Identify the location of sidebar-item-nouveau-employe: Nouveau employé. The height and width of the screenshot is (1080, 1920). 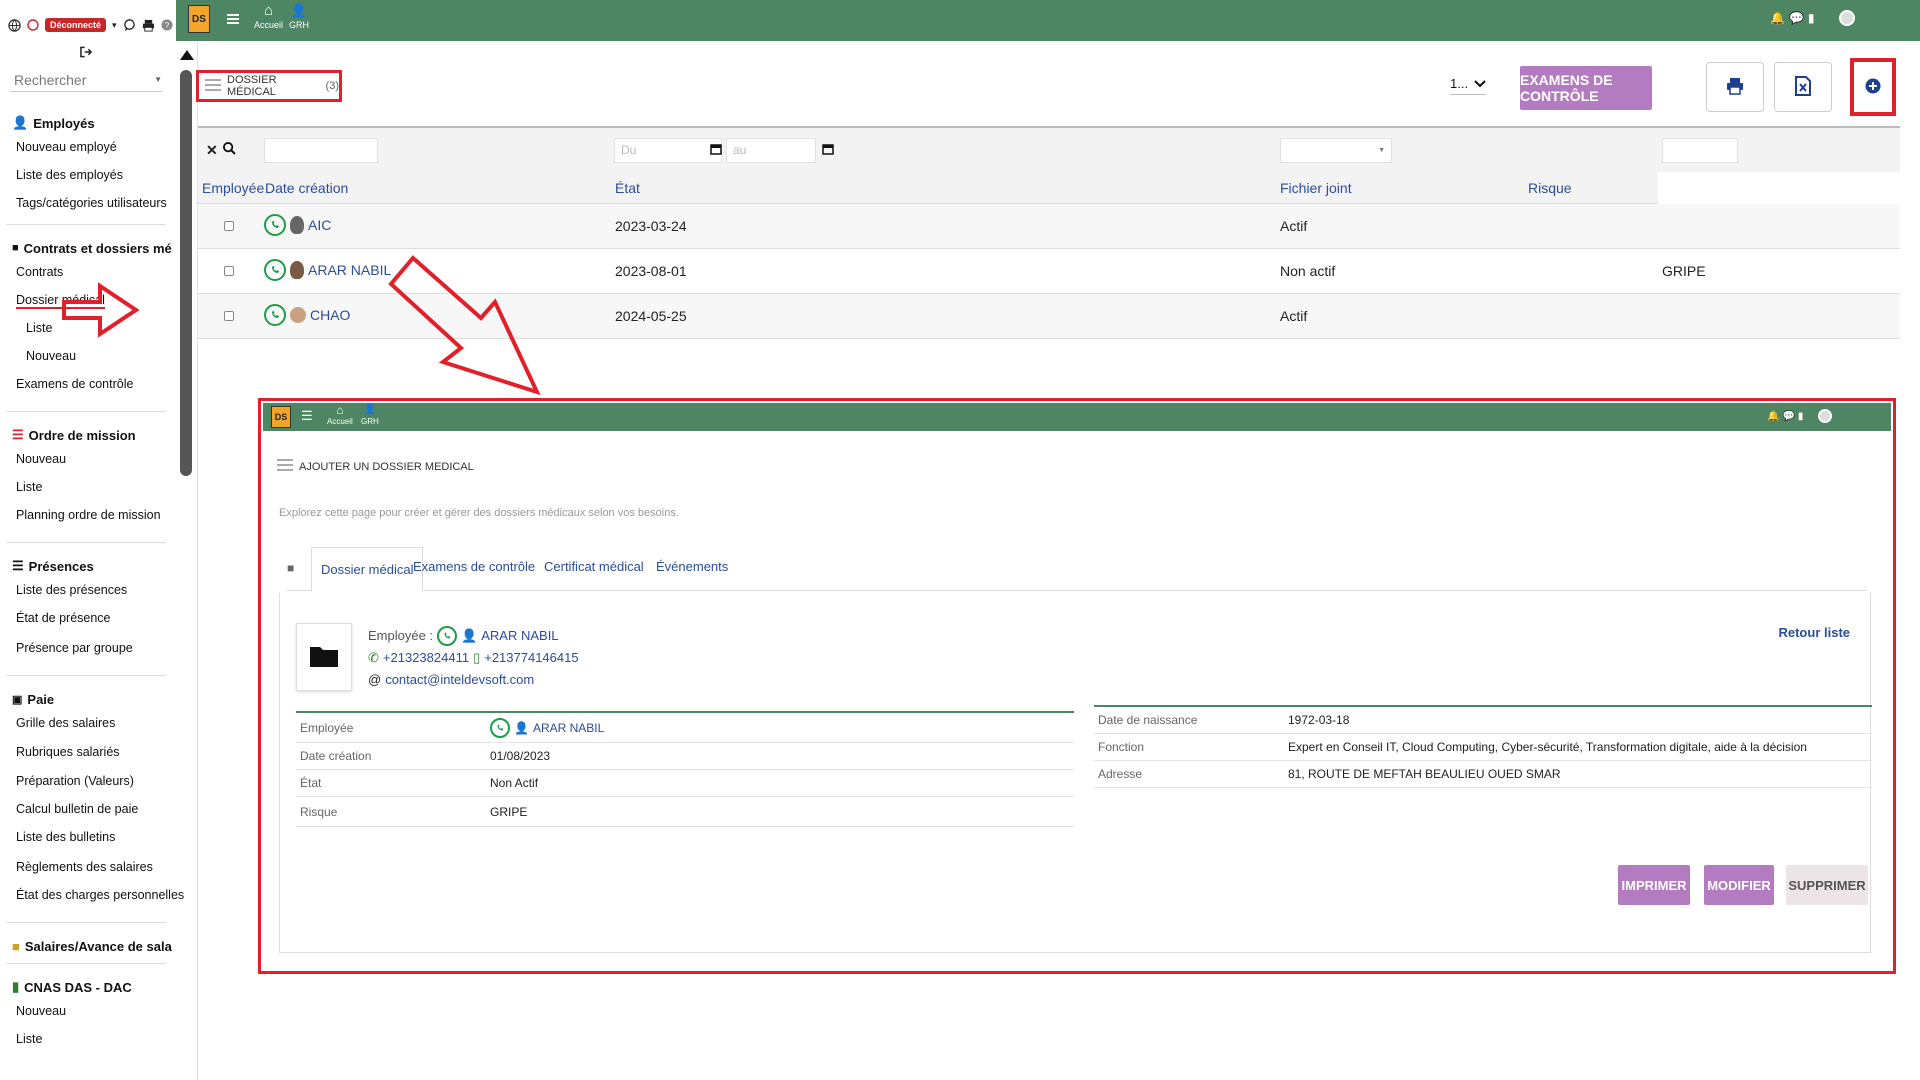
(86, 154).